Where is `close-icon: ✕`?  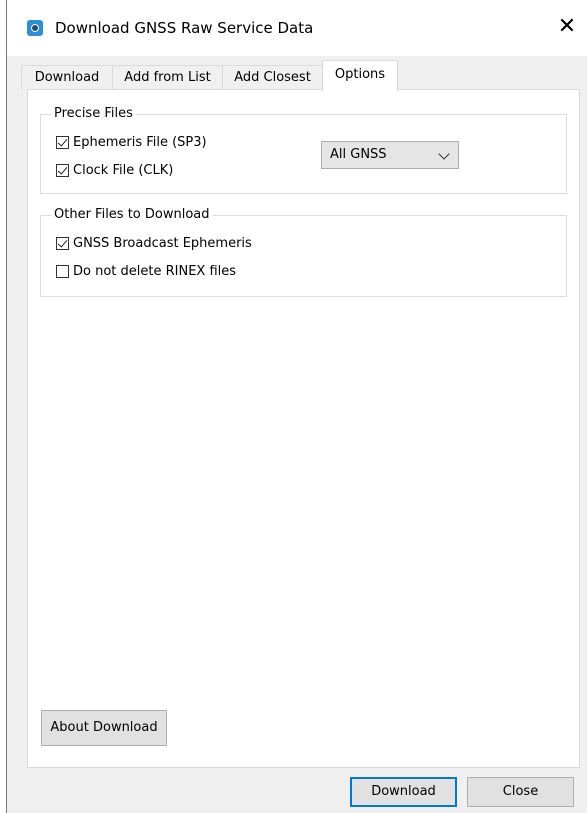
close-icon: ✕ is located at coordinates (567, 28).